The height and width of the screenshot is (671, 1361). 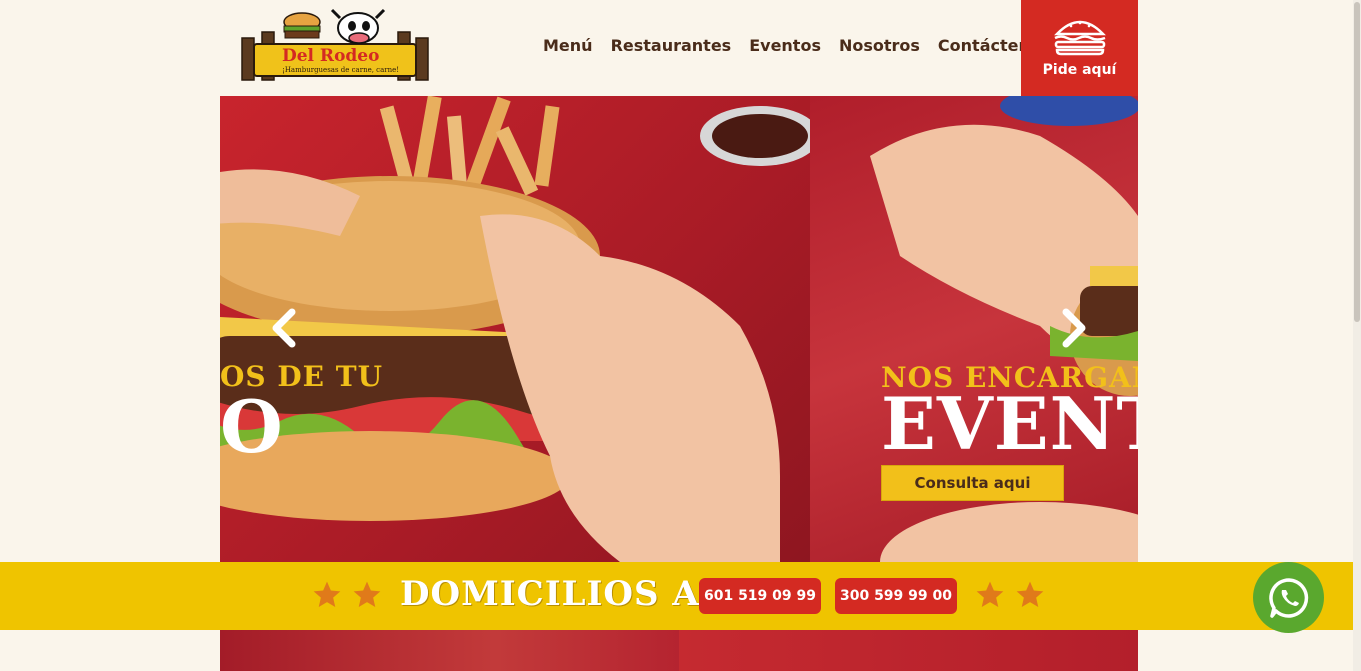 I want to click on logo-brand-text: Del Rodeo, so click(x=331, y=56).